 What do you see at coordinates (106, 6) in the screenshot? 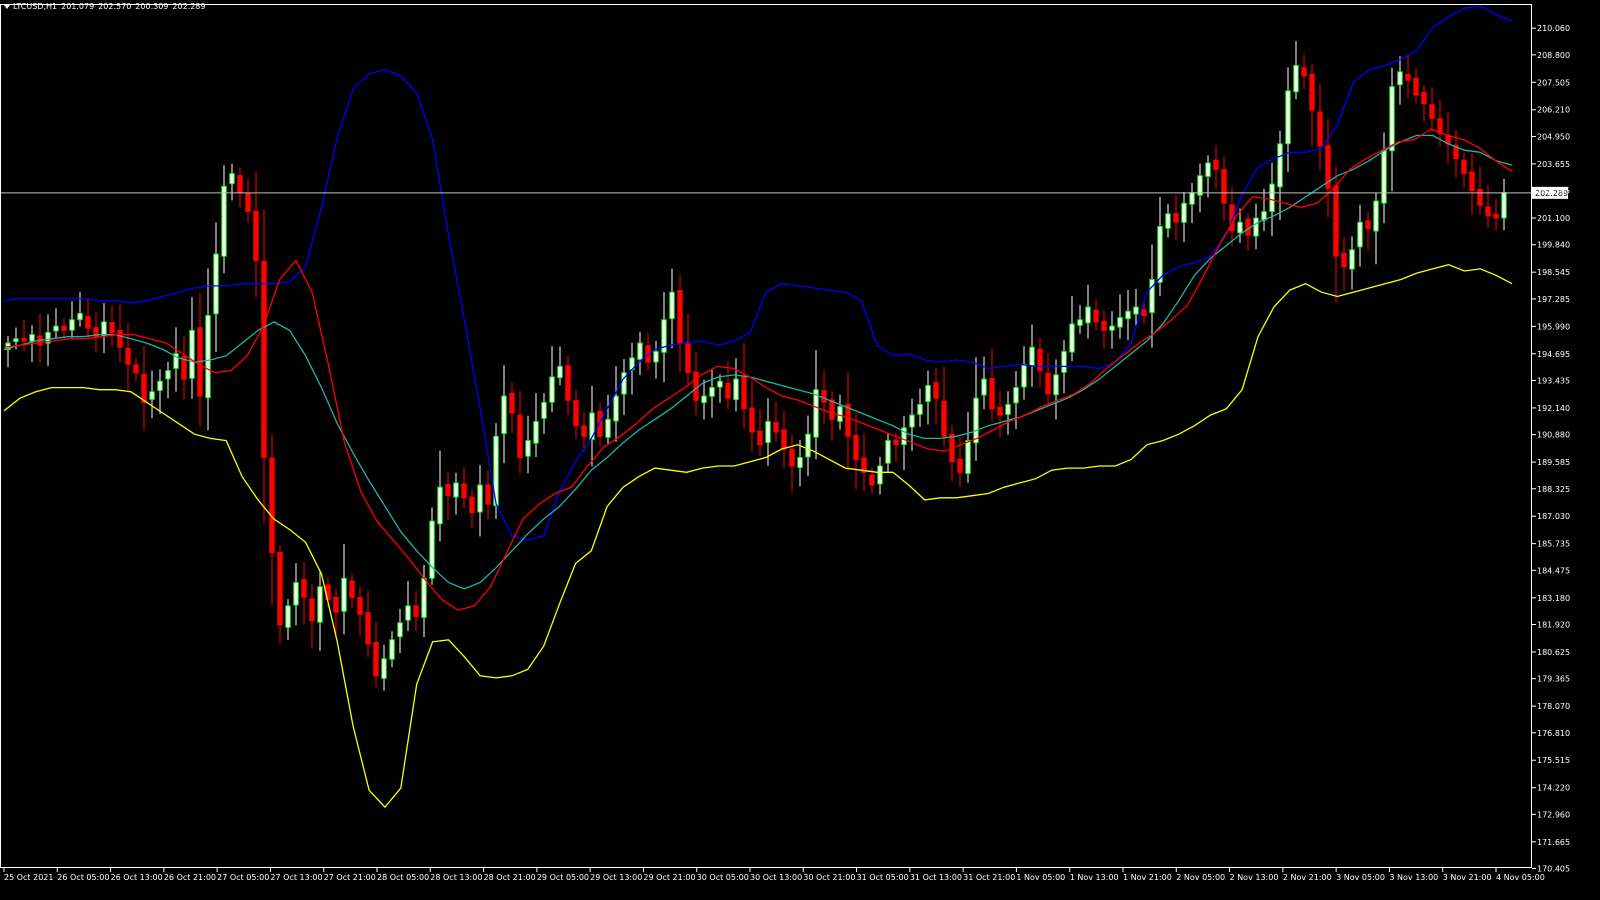
I see `chart-header: LTCUSD,H1 201.079 202.570 200.309 202.289` at bounding box center [106, 6].